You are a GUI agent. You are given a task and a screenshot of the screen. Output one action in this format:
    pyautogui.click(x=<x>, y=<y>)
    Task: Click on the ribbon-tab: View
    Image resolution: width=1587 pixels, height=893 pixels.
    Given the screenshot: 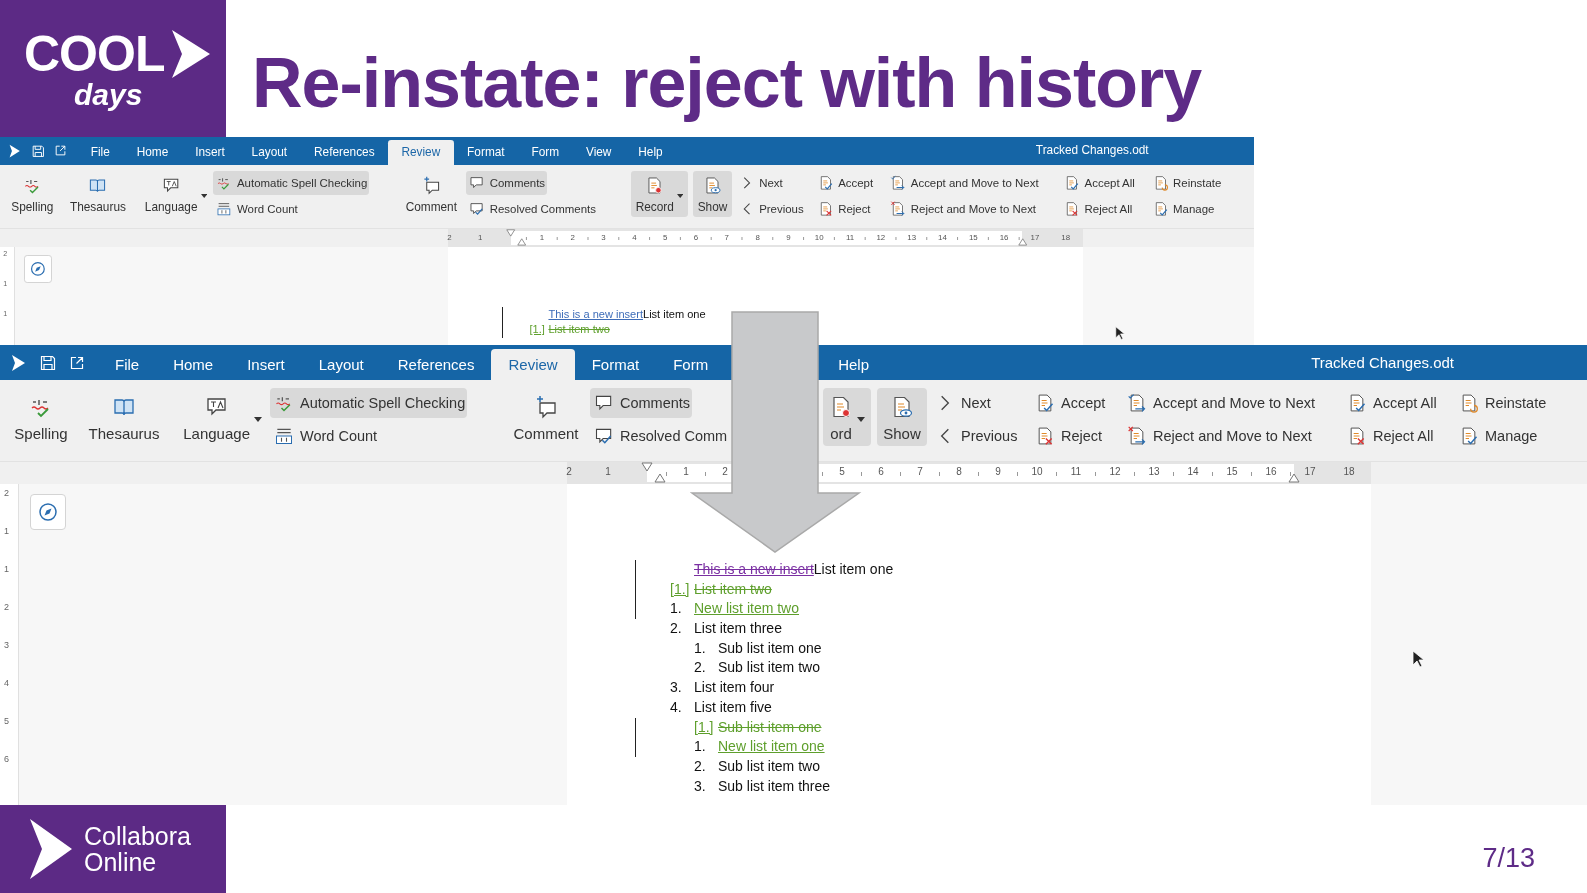 What is the action you would take?
    pyautogui.click(x=598, y=152)
    